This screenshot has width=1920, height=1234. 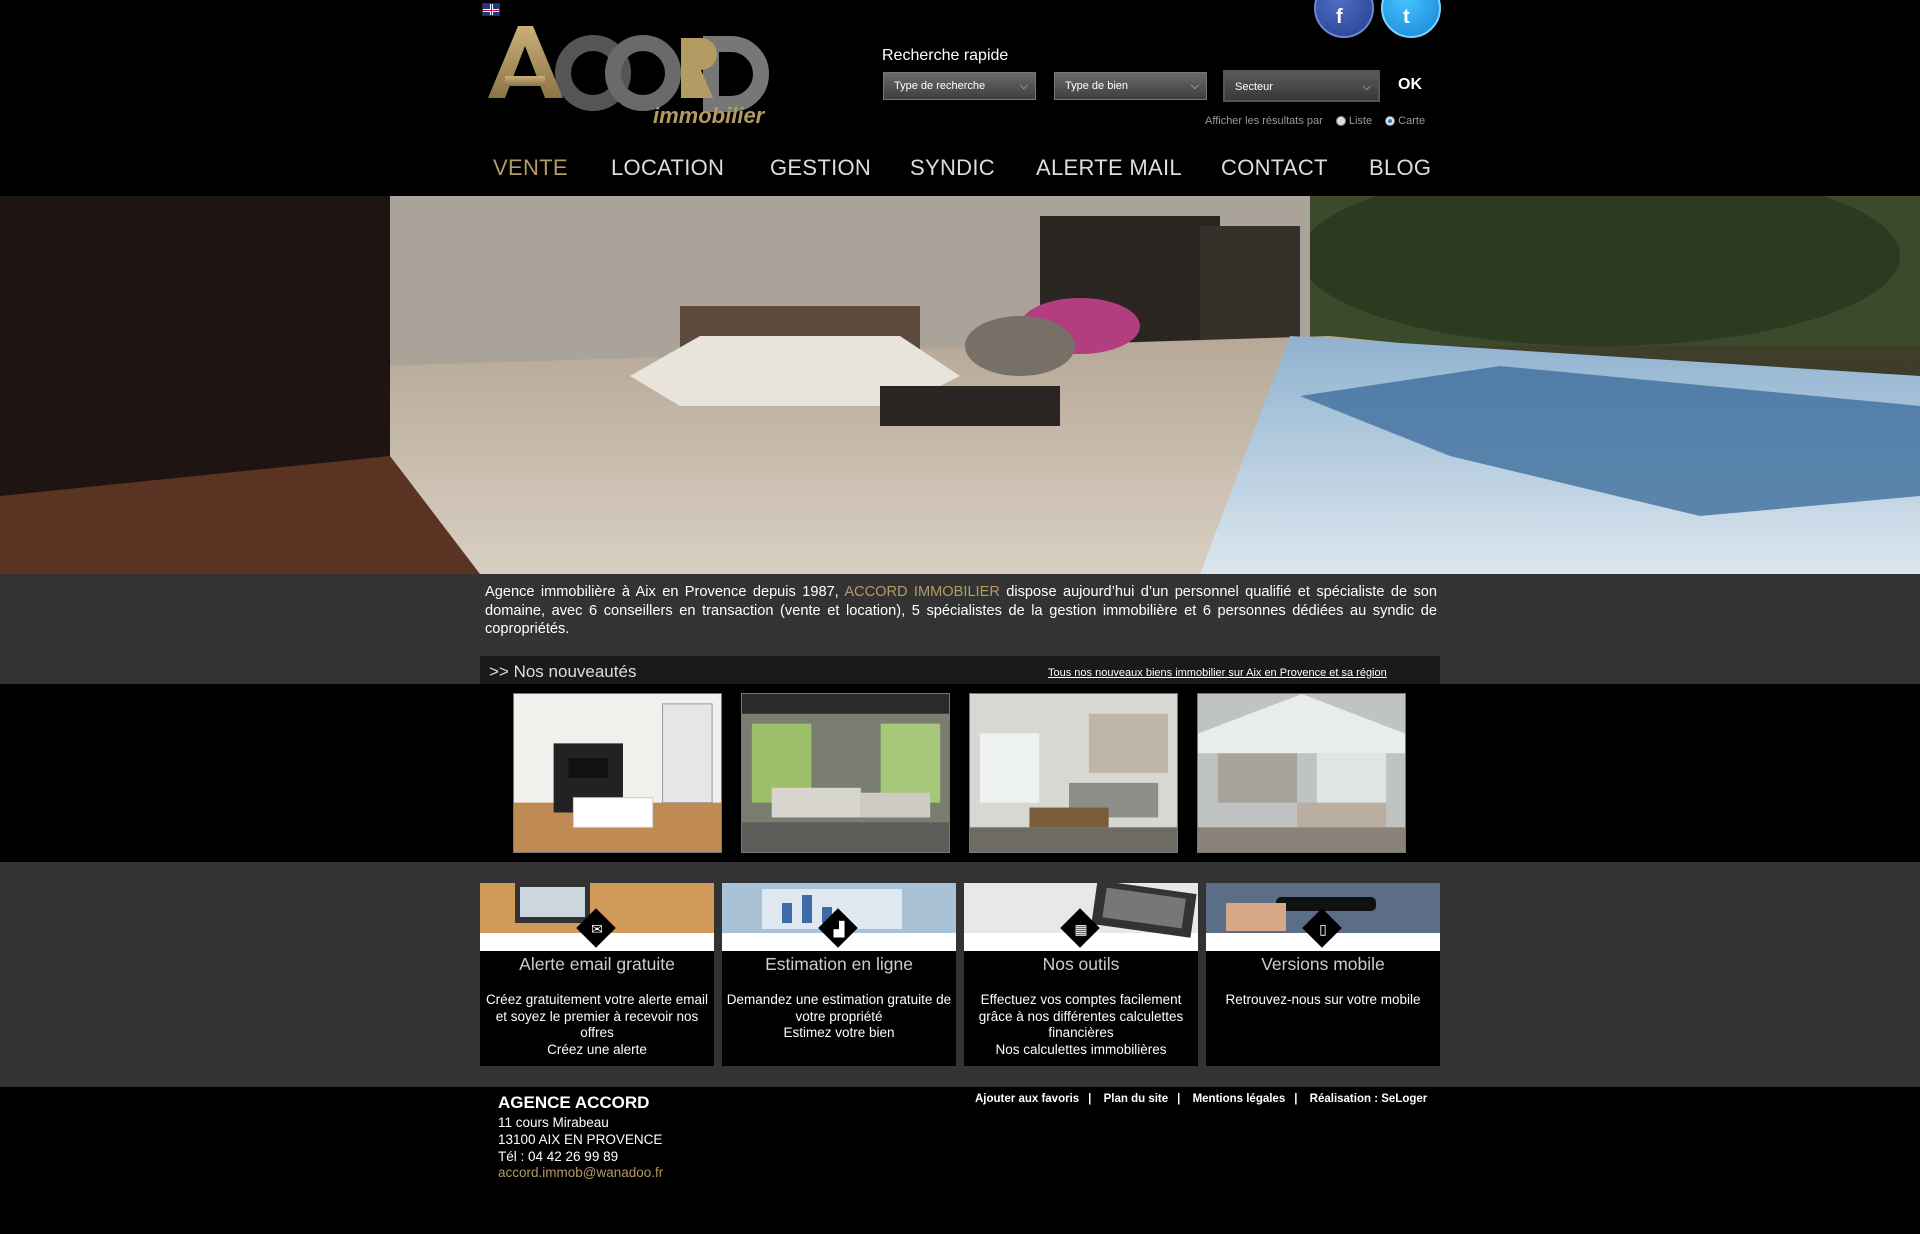 What do you see at coordinates (940, 86) in the screenshot?
I see `search-type-select-value: Type de recherche` at bounding box center [940, 86].